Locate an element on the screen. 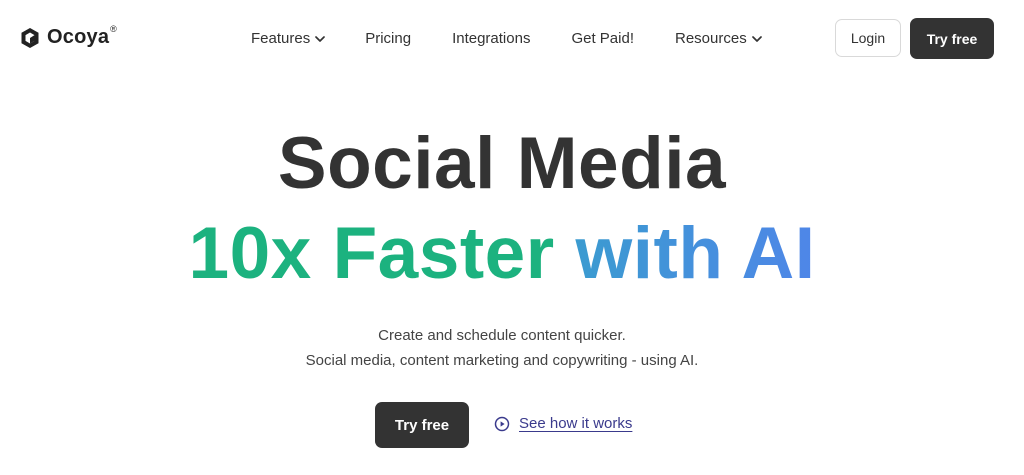 Image resolution: width=1024 pixels, height=475 pixels. nav-item-features: Features is located at coordinates (288, 38).